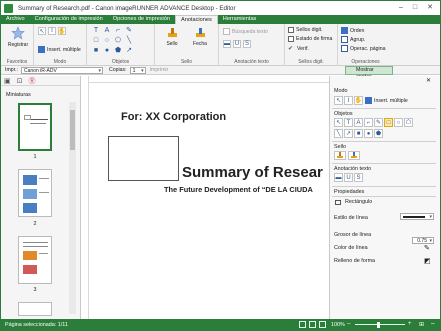 This screenshot has height=331, width=441. Describe the element at coordinates (338, 100) in the screenshot. I see `pane-select-tool-icon: ↖` at that location.